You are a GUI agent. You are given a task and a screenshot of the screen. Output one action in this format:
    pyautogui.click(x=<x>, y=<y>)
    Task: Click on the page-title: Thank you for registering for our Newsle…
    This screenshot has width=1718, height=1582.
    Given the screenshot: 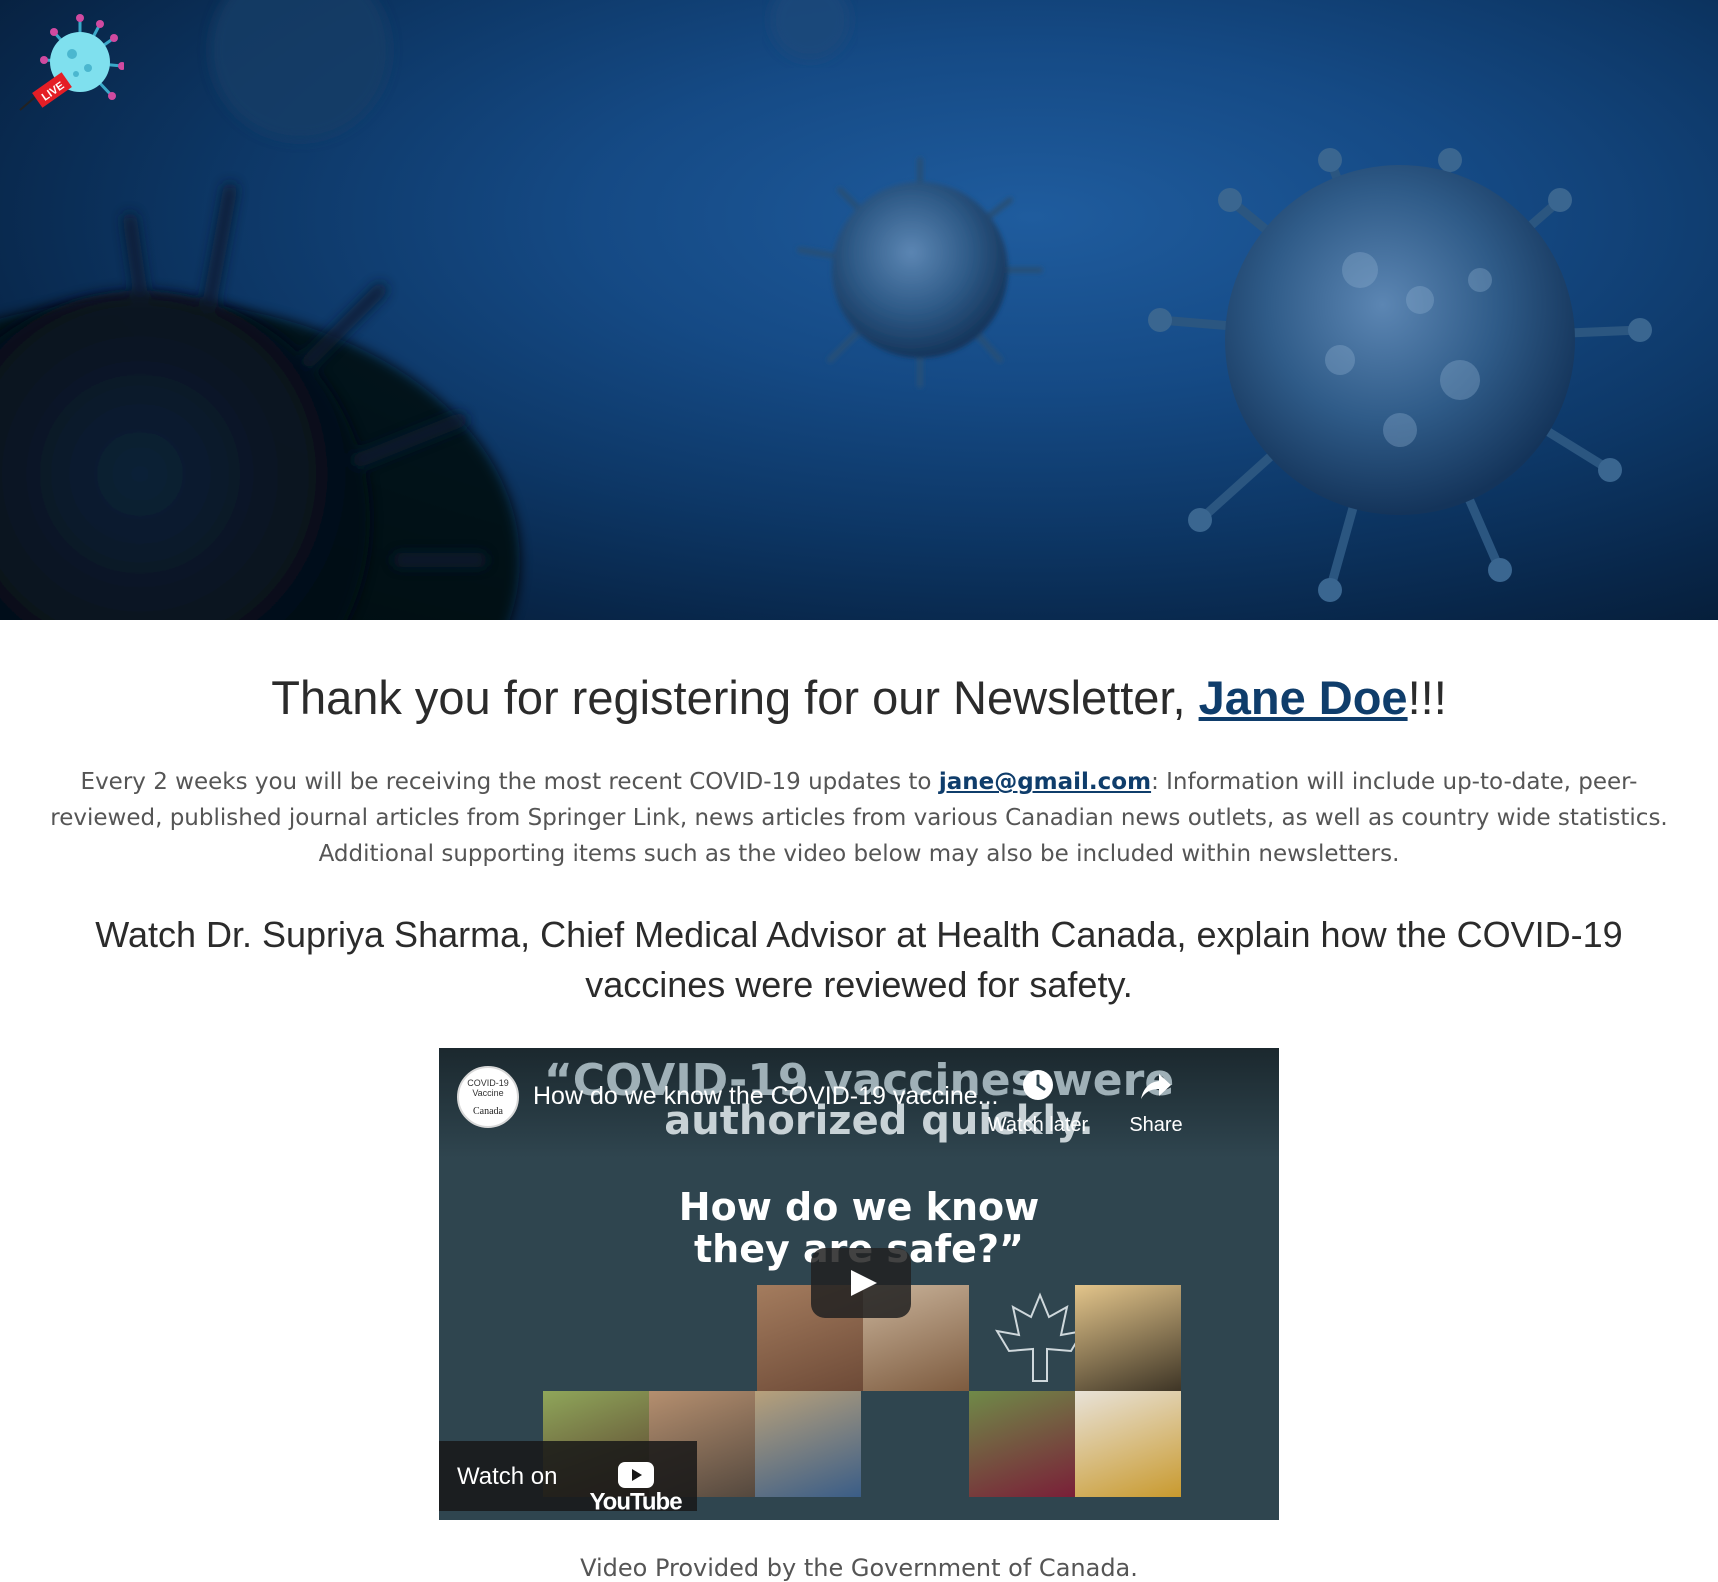 What is the action you would take?
    pyautogui.click(x=859, y=673)
    